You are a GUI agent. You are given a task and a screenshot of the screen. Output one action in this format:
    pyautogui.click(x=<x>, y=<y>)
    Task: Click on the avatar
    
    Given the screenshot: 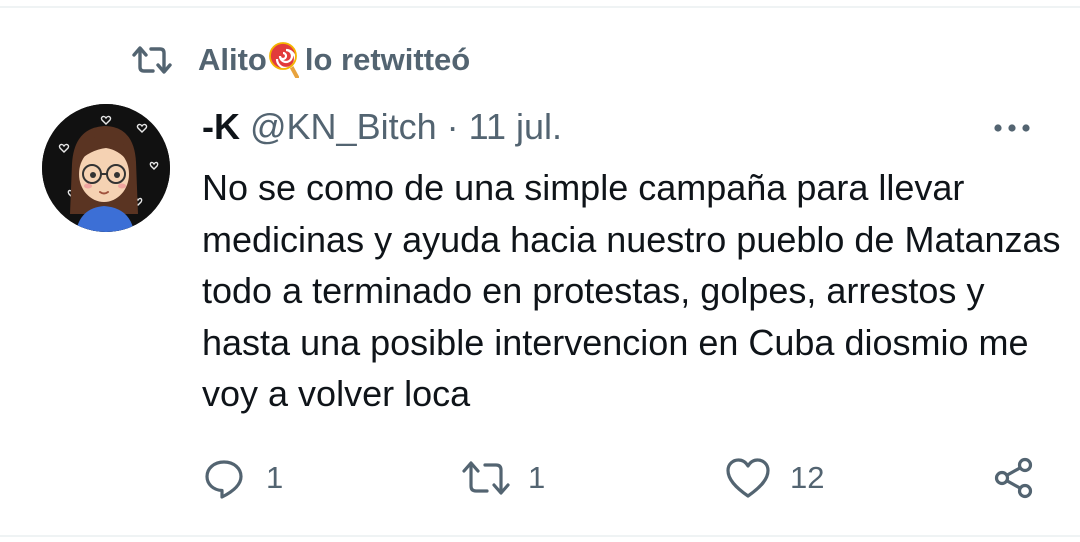 What is the action you would take?
    pyautogui.click(x=106, y=168)
    